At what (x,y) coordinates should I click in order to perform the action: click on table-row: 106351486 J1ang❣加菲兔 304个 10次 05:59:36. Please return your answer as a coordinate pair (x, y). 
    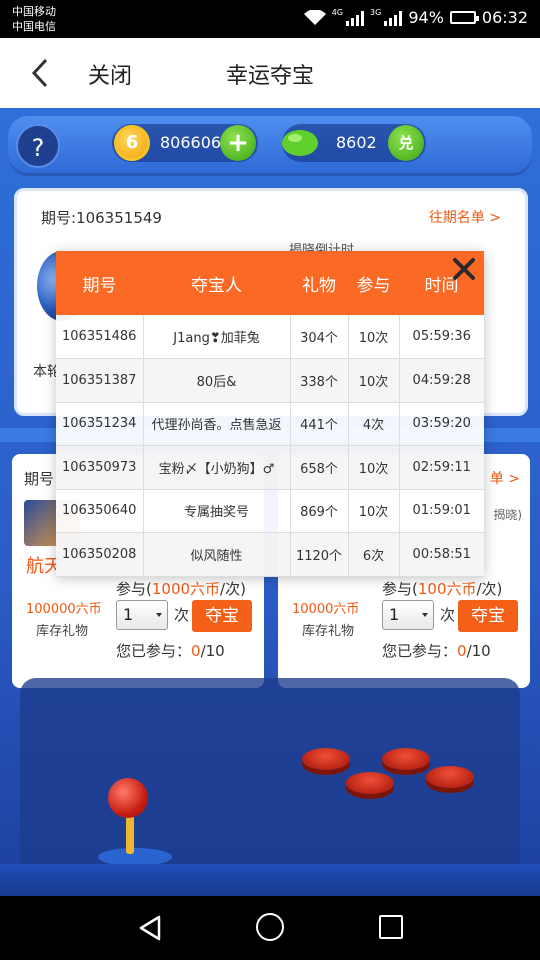
    Looking at the image, I should click on (270, 337).